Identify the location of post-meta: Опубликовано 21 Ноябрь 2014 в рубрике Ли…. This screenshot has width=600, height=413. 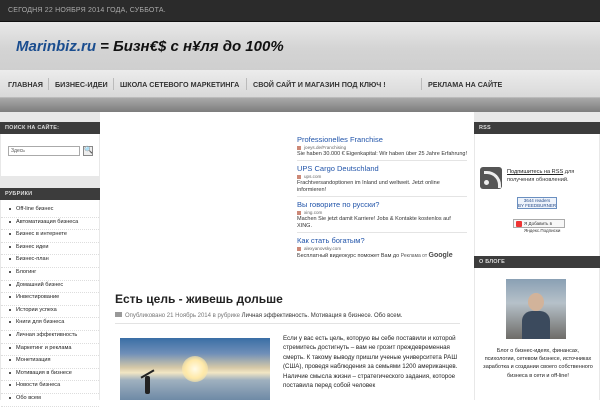
(287, 318).